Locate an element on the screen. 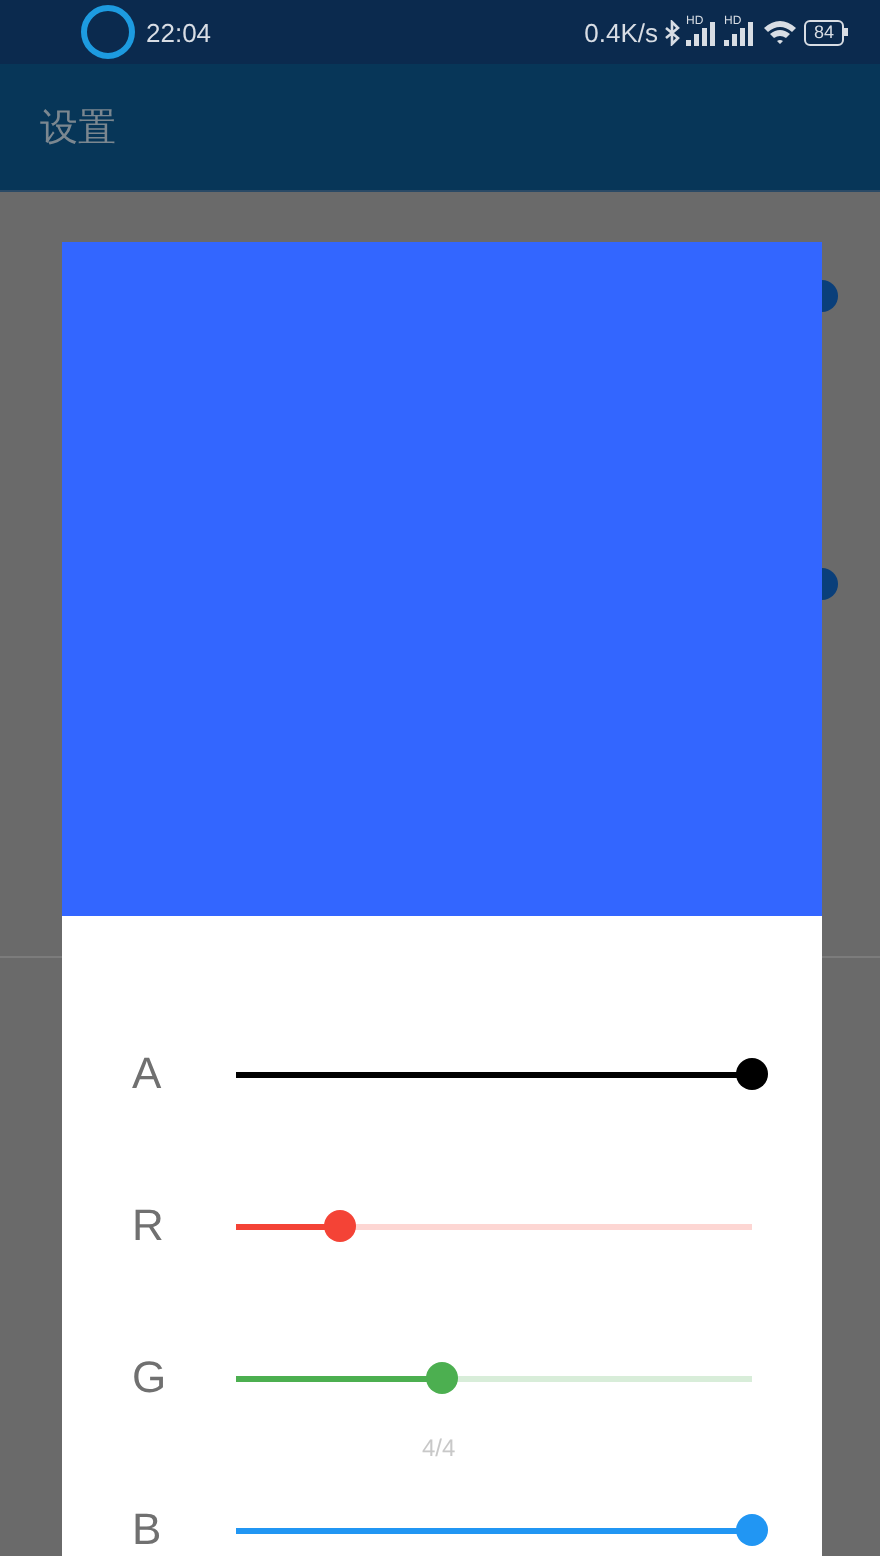  clock-time: 22:04 is located at coordinates (179, 32).